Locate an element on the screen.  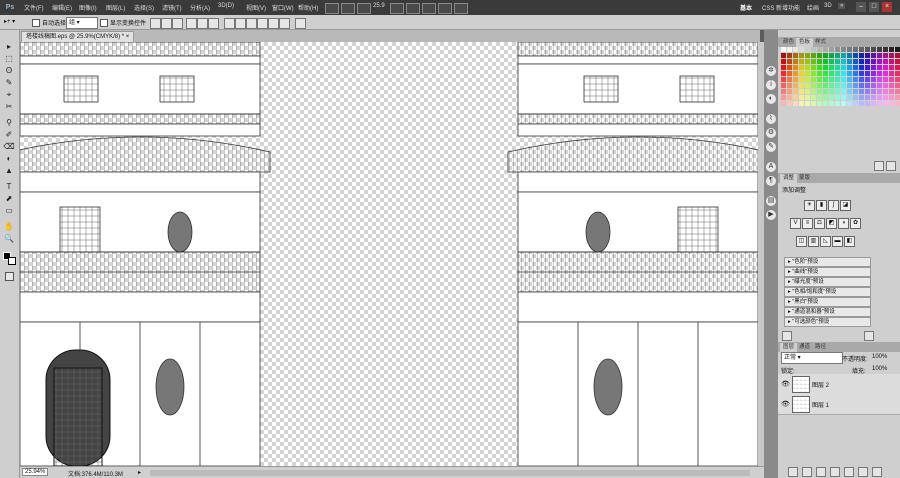
delete-layer-icon is located at coordinates (877, 472).